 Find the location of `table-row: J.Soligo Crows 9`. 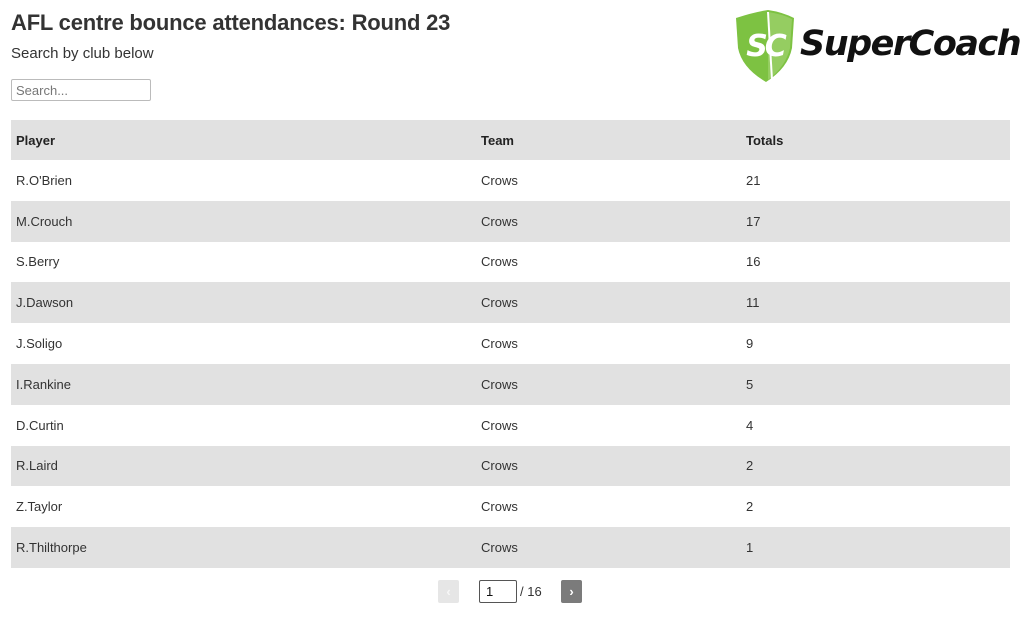

table-row: J.Soligo Crows 9 is located at coordinates (510, 343).